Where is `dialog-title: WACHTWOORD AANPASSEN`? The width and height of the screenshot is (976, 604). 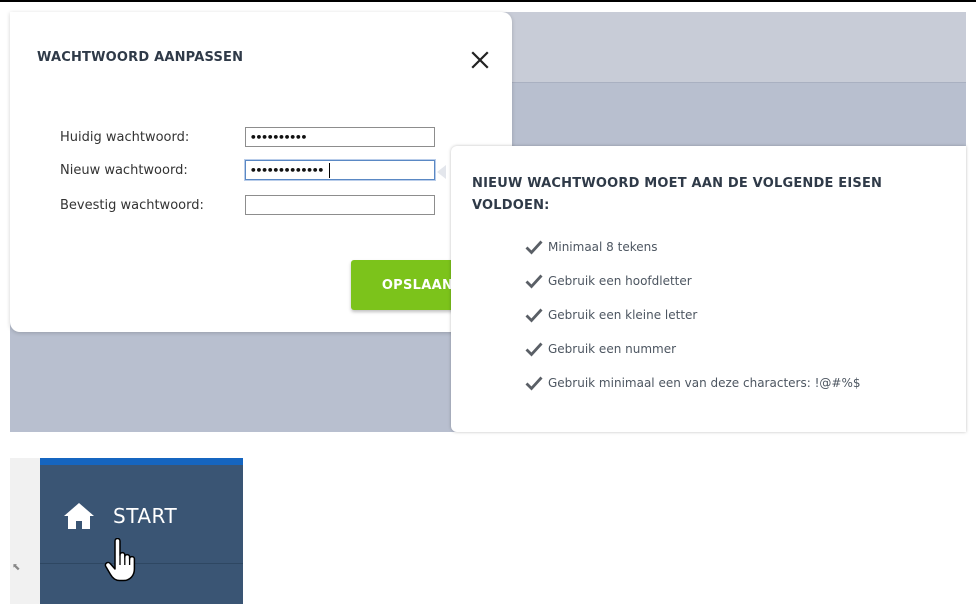 dialog-title: WACHTWOORD AANPASSEN is located at coordinates (140, 57).